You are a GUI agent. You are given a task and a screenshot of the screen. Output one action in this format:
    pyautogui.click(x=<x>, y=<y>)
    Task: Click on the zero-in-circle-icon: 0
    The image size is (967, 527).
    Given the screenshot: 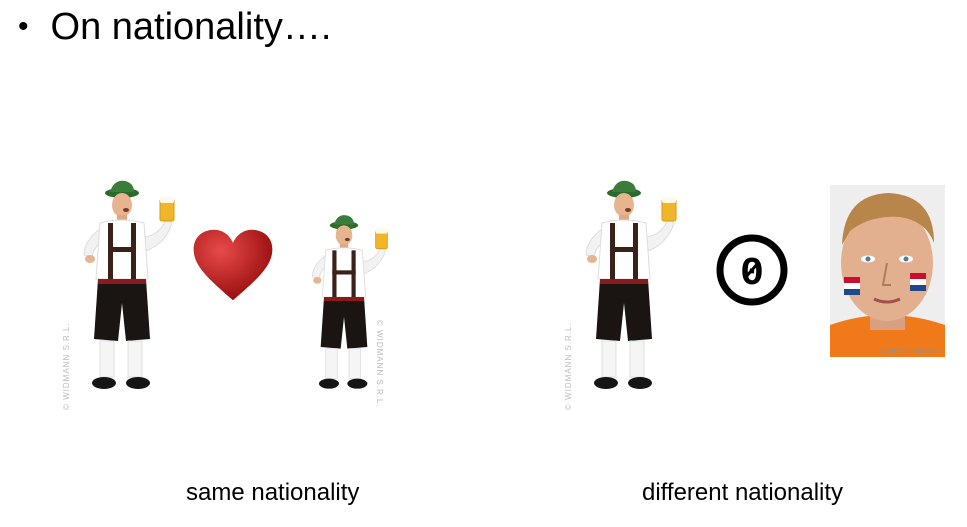 What is the action you would take?
    pyautogui.click(x=752, y=270)
    